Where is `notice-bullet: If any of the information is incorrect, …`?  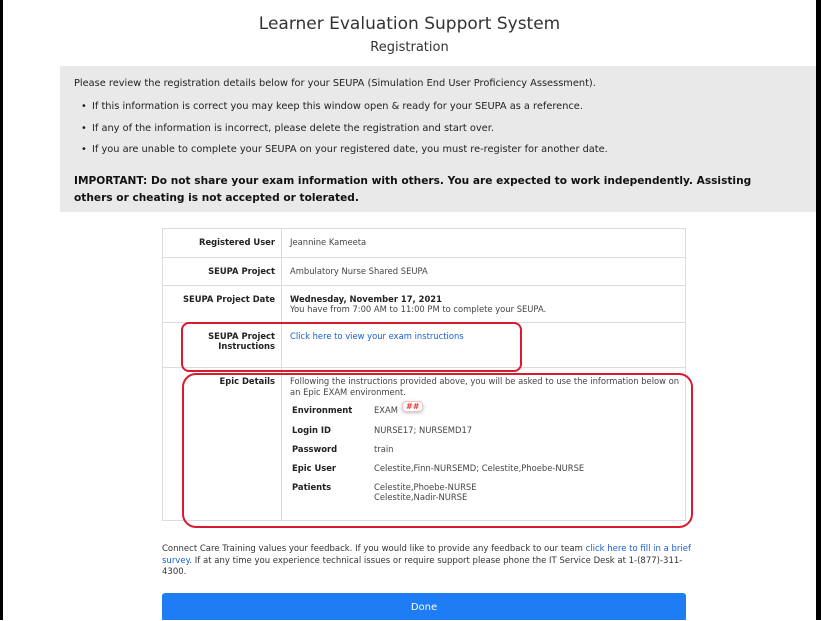
notice-bullet: If any of the information is incorrect, … is located at coordinates (334, 129).